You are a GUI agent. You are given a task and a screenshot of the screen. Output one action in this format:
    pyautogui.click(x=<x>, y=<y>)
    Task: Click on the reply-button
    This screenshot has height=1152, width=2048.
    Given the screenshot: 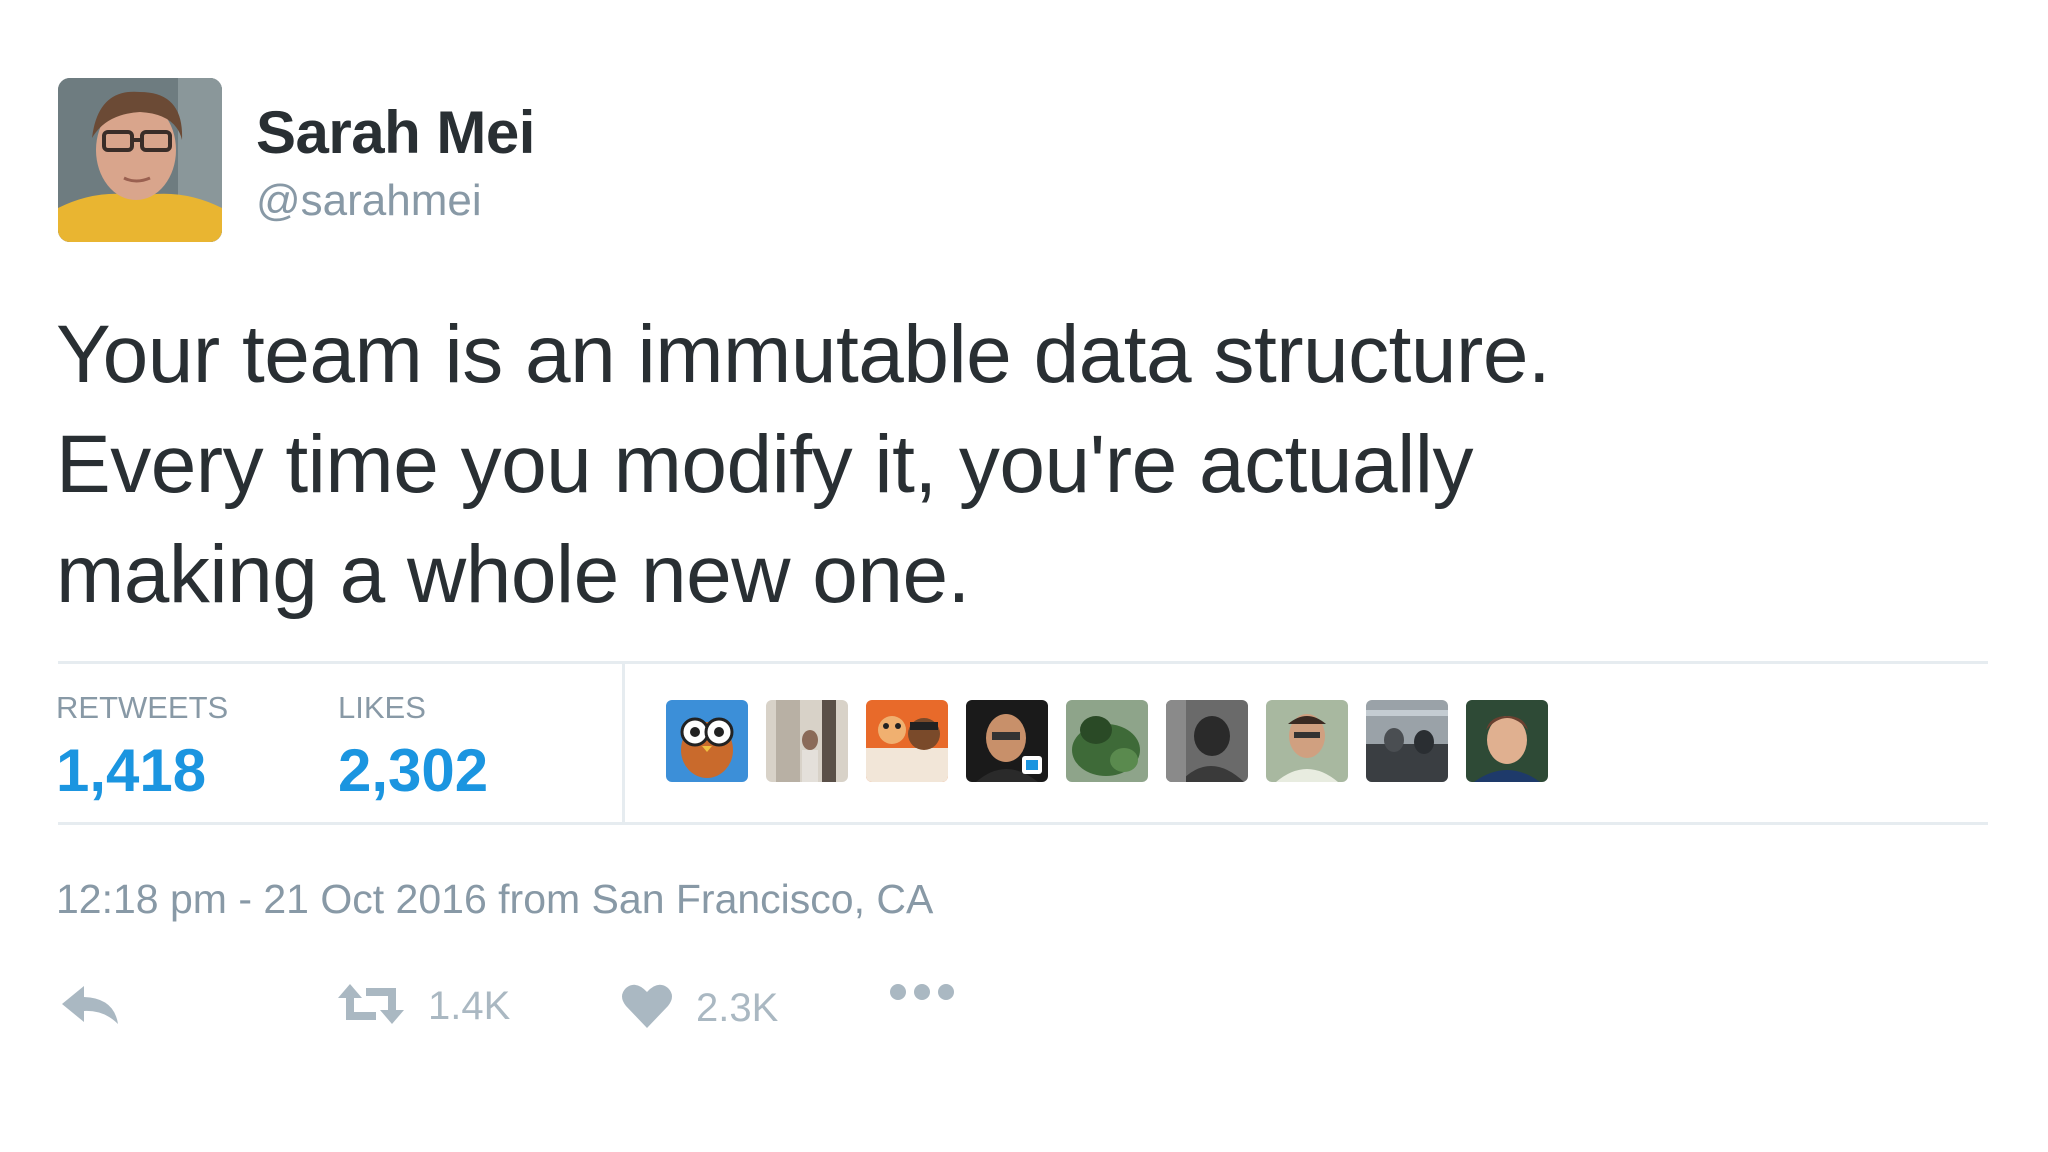 What is the action you would take?
    pyautogui.click(x=90, y=1006)
    